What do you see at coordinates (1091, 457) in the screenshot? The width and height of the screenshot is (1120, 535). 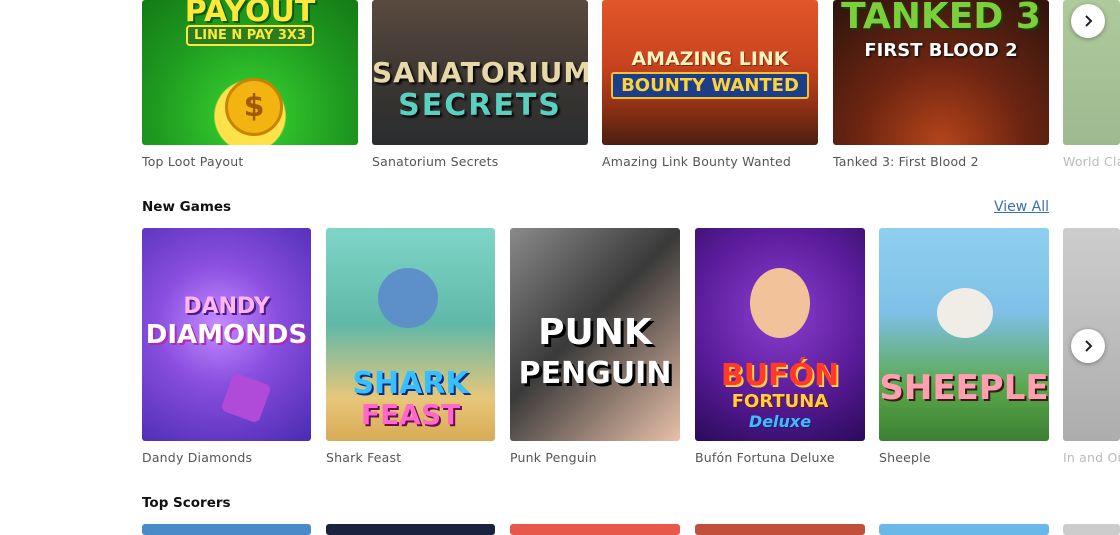 I see `game-caption: In and Ou` at bounding box center [1091, 457].